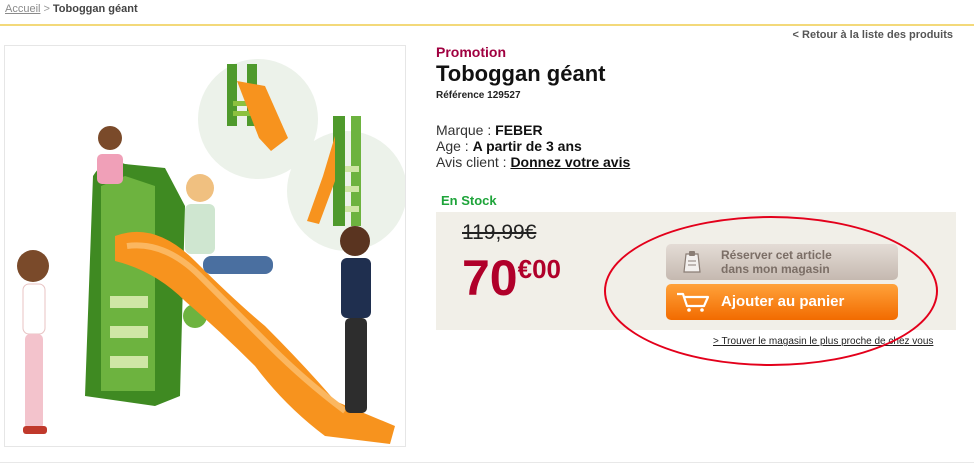 The image size is (974, 464). I want to click on give-review-link: Donnez votre avis, so click(570, 162).